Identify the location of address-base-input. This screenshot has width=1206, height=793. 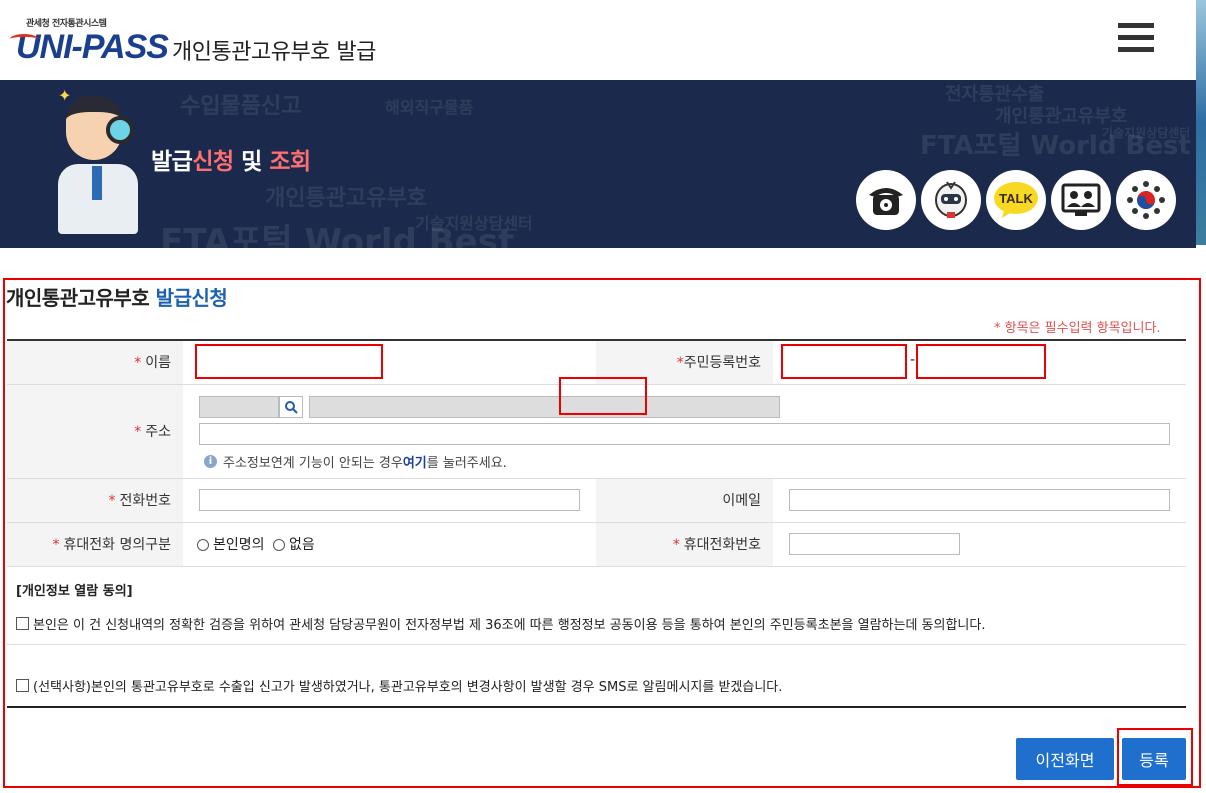
(544, 407).